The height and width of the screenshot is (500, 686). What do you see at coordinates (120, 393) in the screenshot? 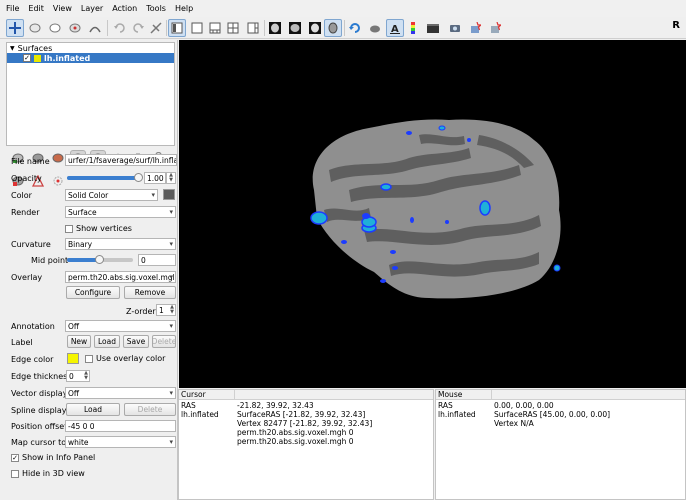
I see `vector-display-select: Off` at bounding box center [120, 393].